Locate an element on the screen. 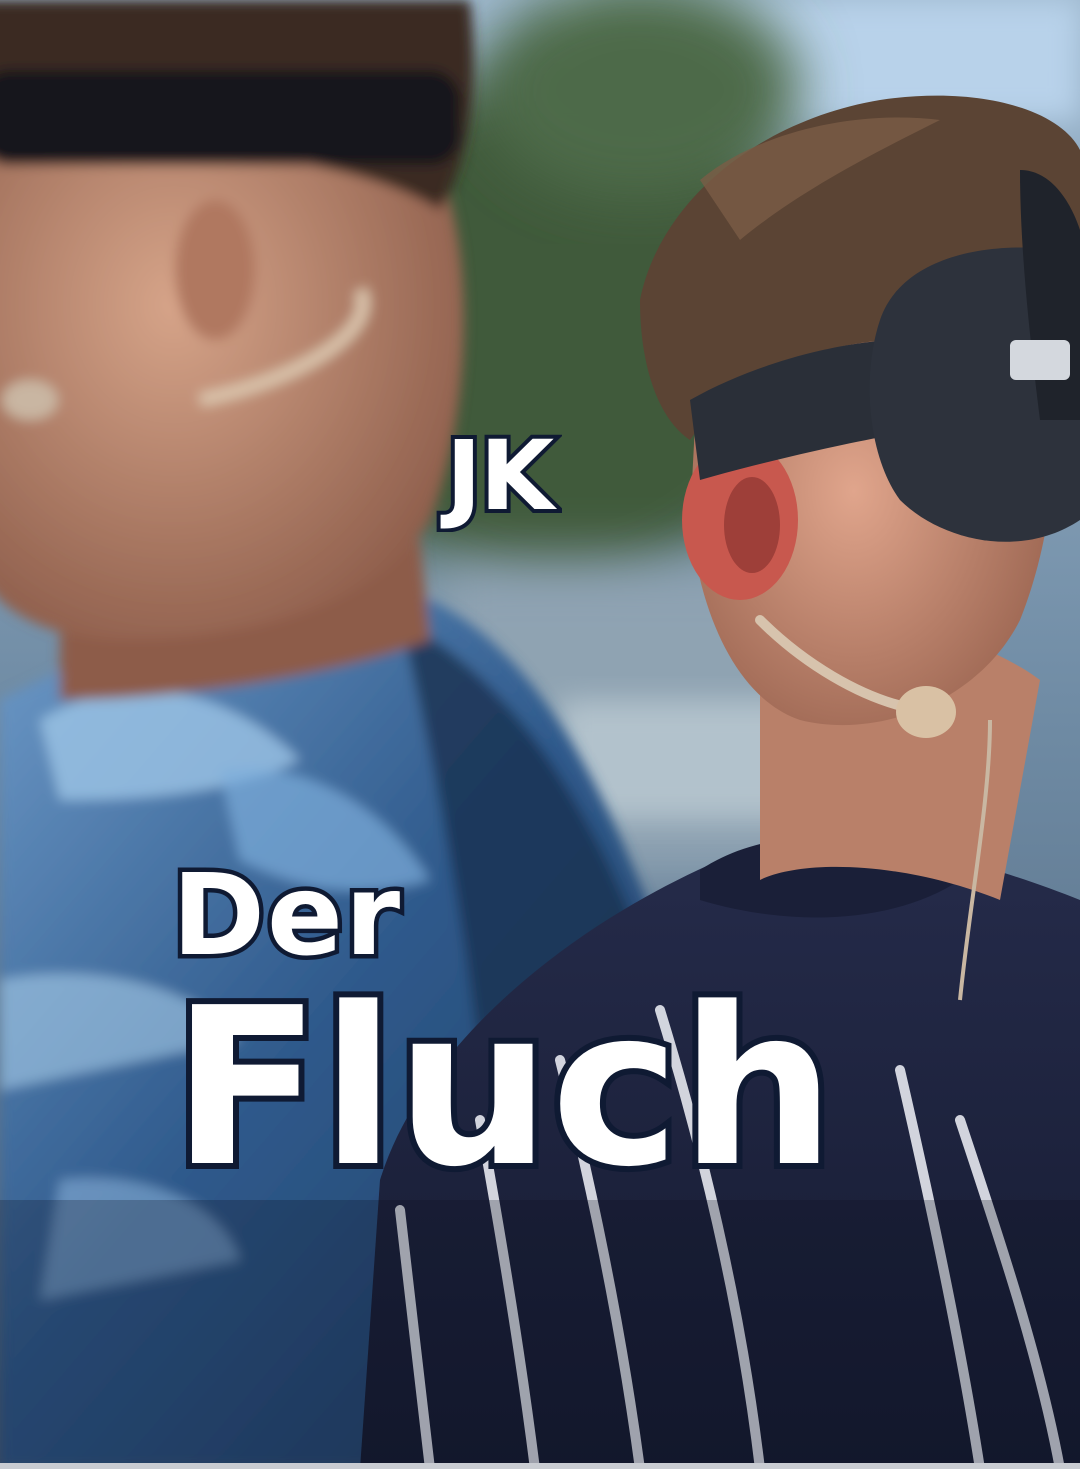 The image size is (1080, 1469). author-initials: JK is located at coordinates (500, 476).